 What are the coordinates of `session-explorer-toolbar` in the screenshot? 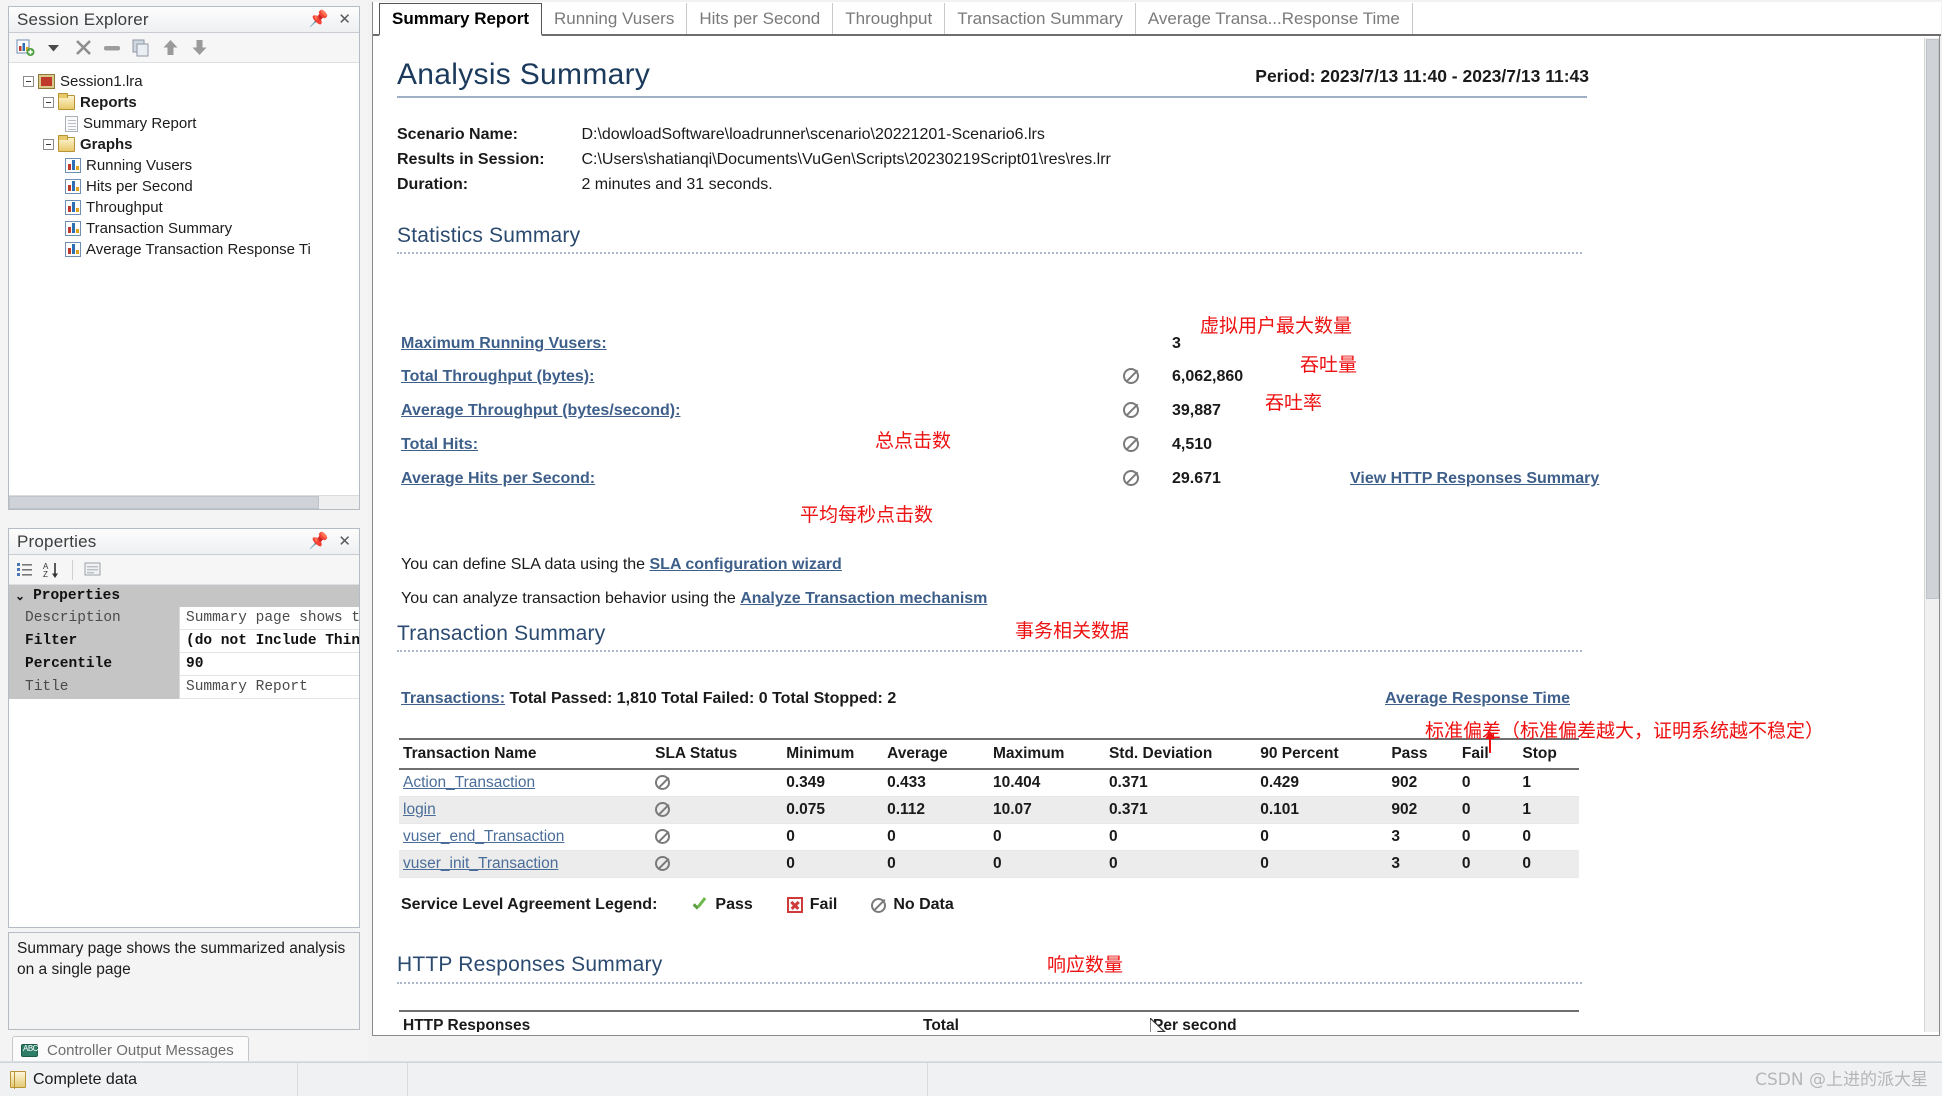 It's located at (184, 48).